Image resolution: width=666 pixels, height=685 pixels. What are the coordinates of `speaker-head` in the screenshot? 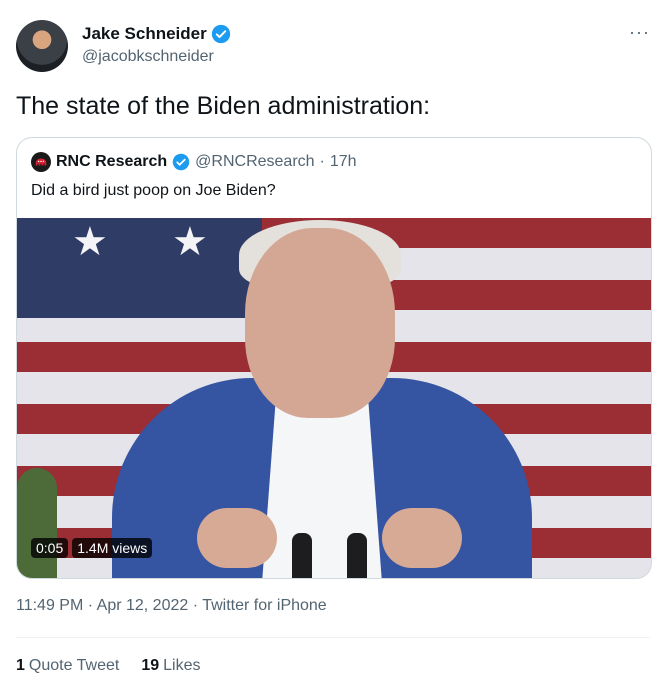 It's located at (320, 323).